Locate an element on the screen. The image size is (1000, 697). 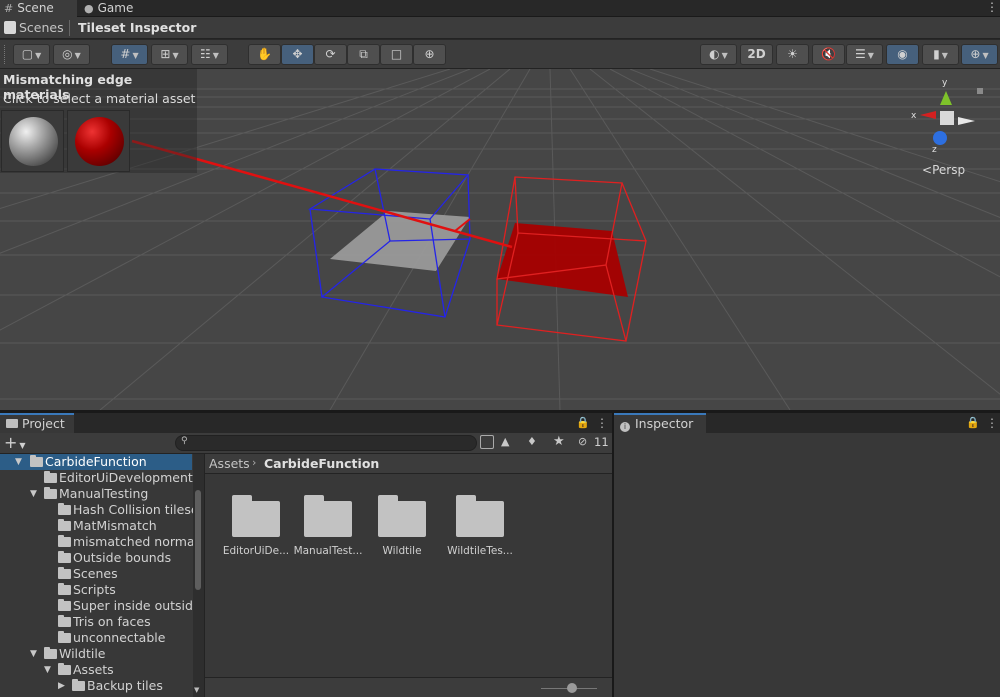
scroll-down-icon: ▼ is located at coordinates (196, 690).